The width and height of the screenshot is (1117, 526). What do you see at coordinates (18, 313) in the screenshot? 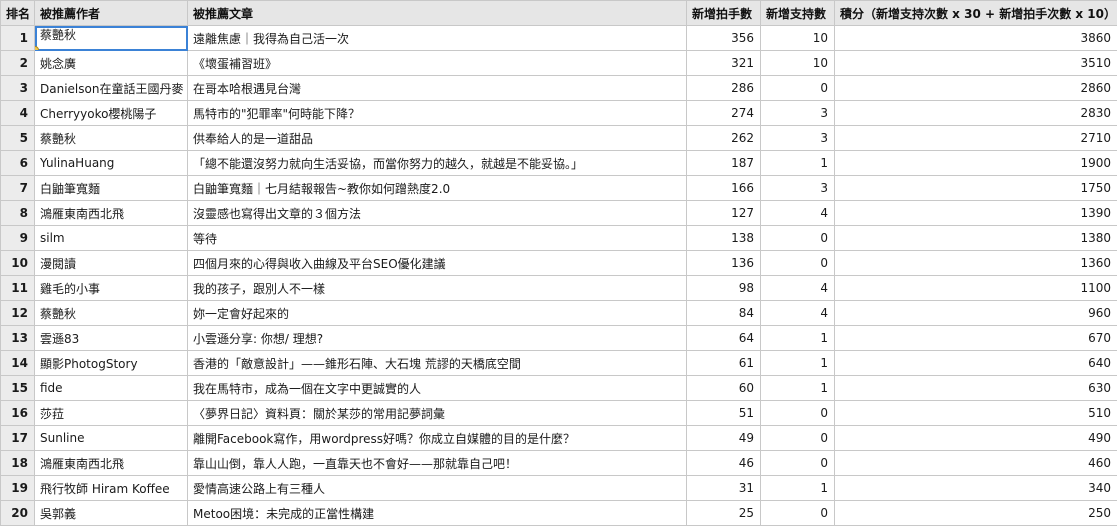
I see `cell-rank: 12` at bounding box center [18, 313].